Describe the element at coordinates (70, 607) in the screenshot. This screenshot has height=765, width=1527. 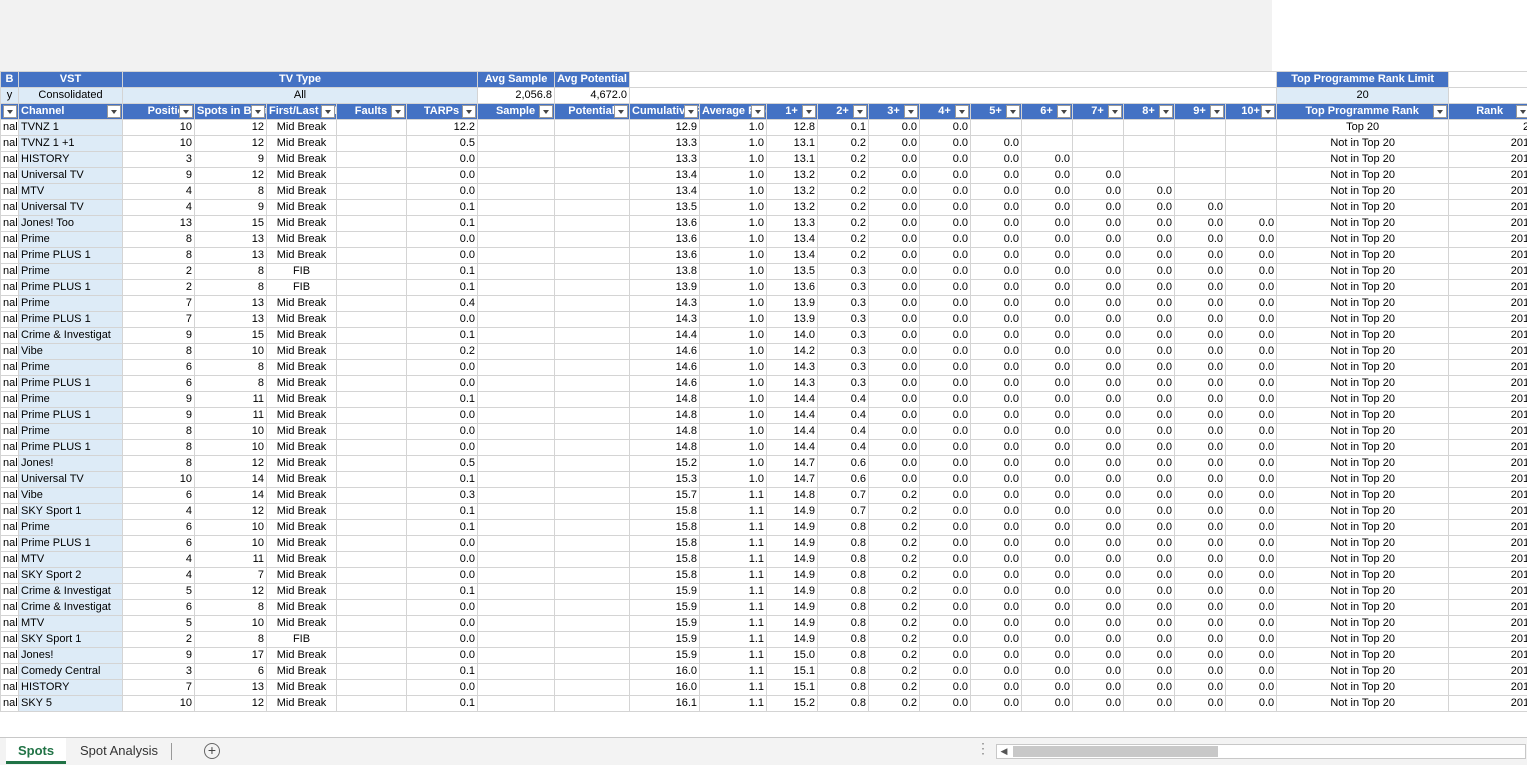
I see `cell-ch: Crime & Investigat` at that location.